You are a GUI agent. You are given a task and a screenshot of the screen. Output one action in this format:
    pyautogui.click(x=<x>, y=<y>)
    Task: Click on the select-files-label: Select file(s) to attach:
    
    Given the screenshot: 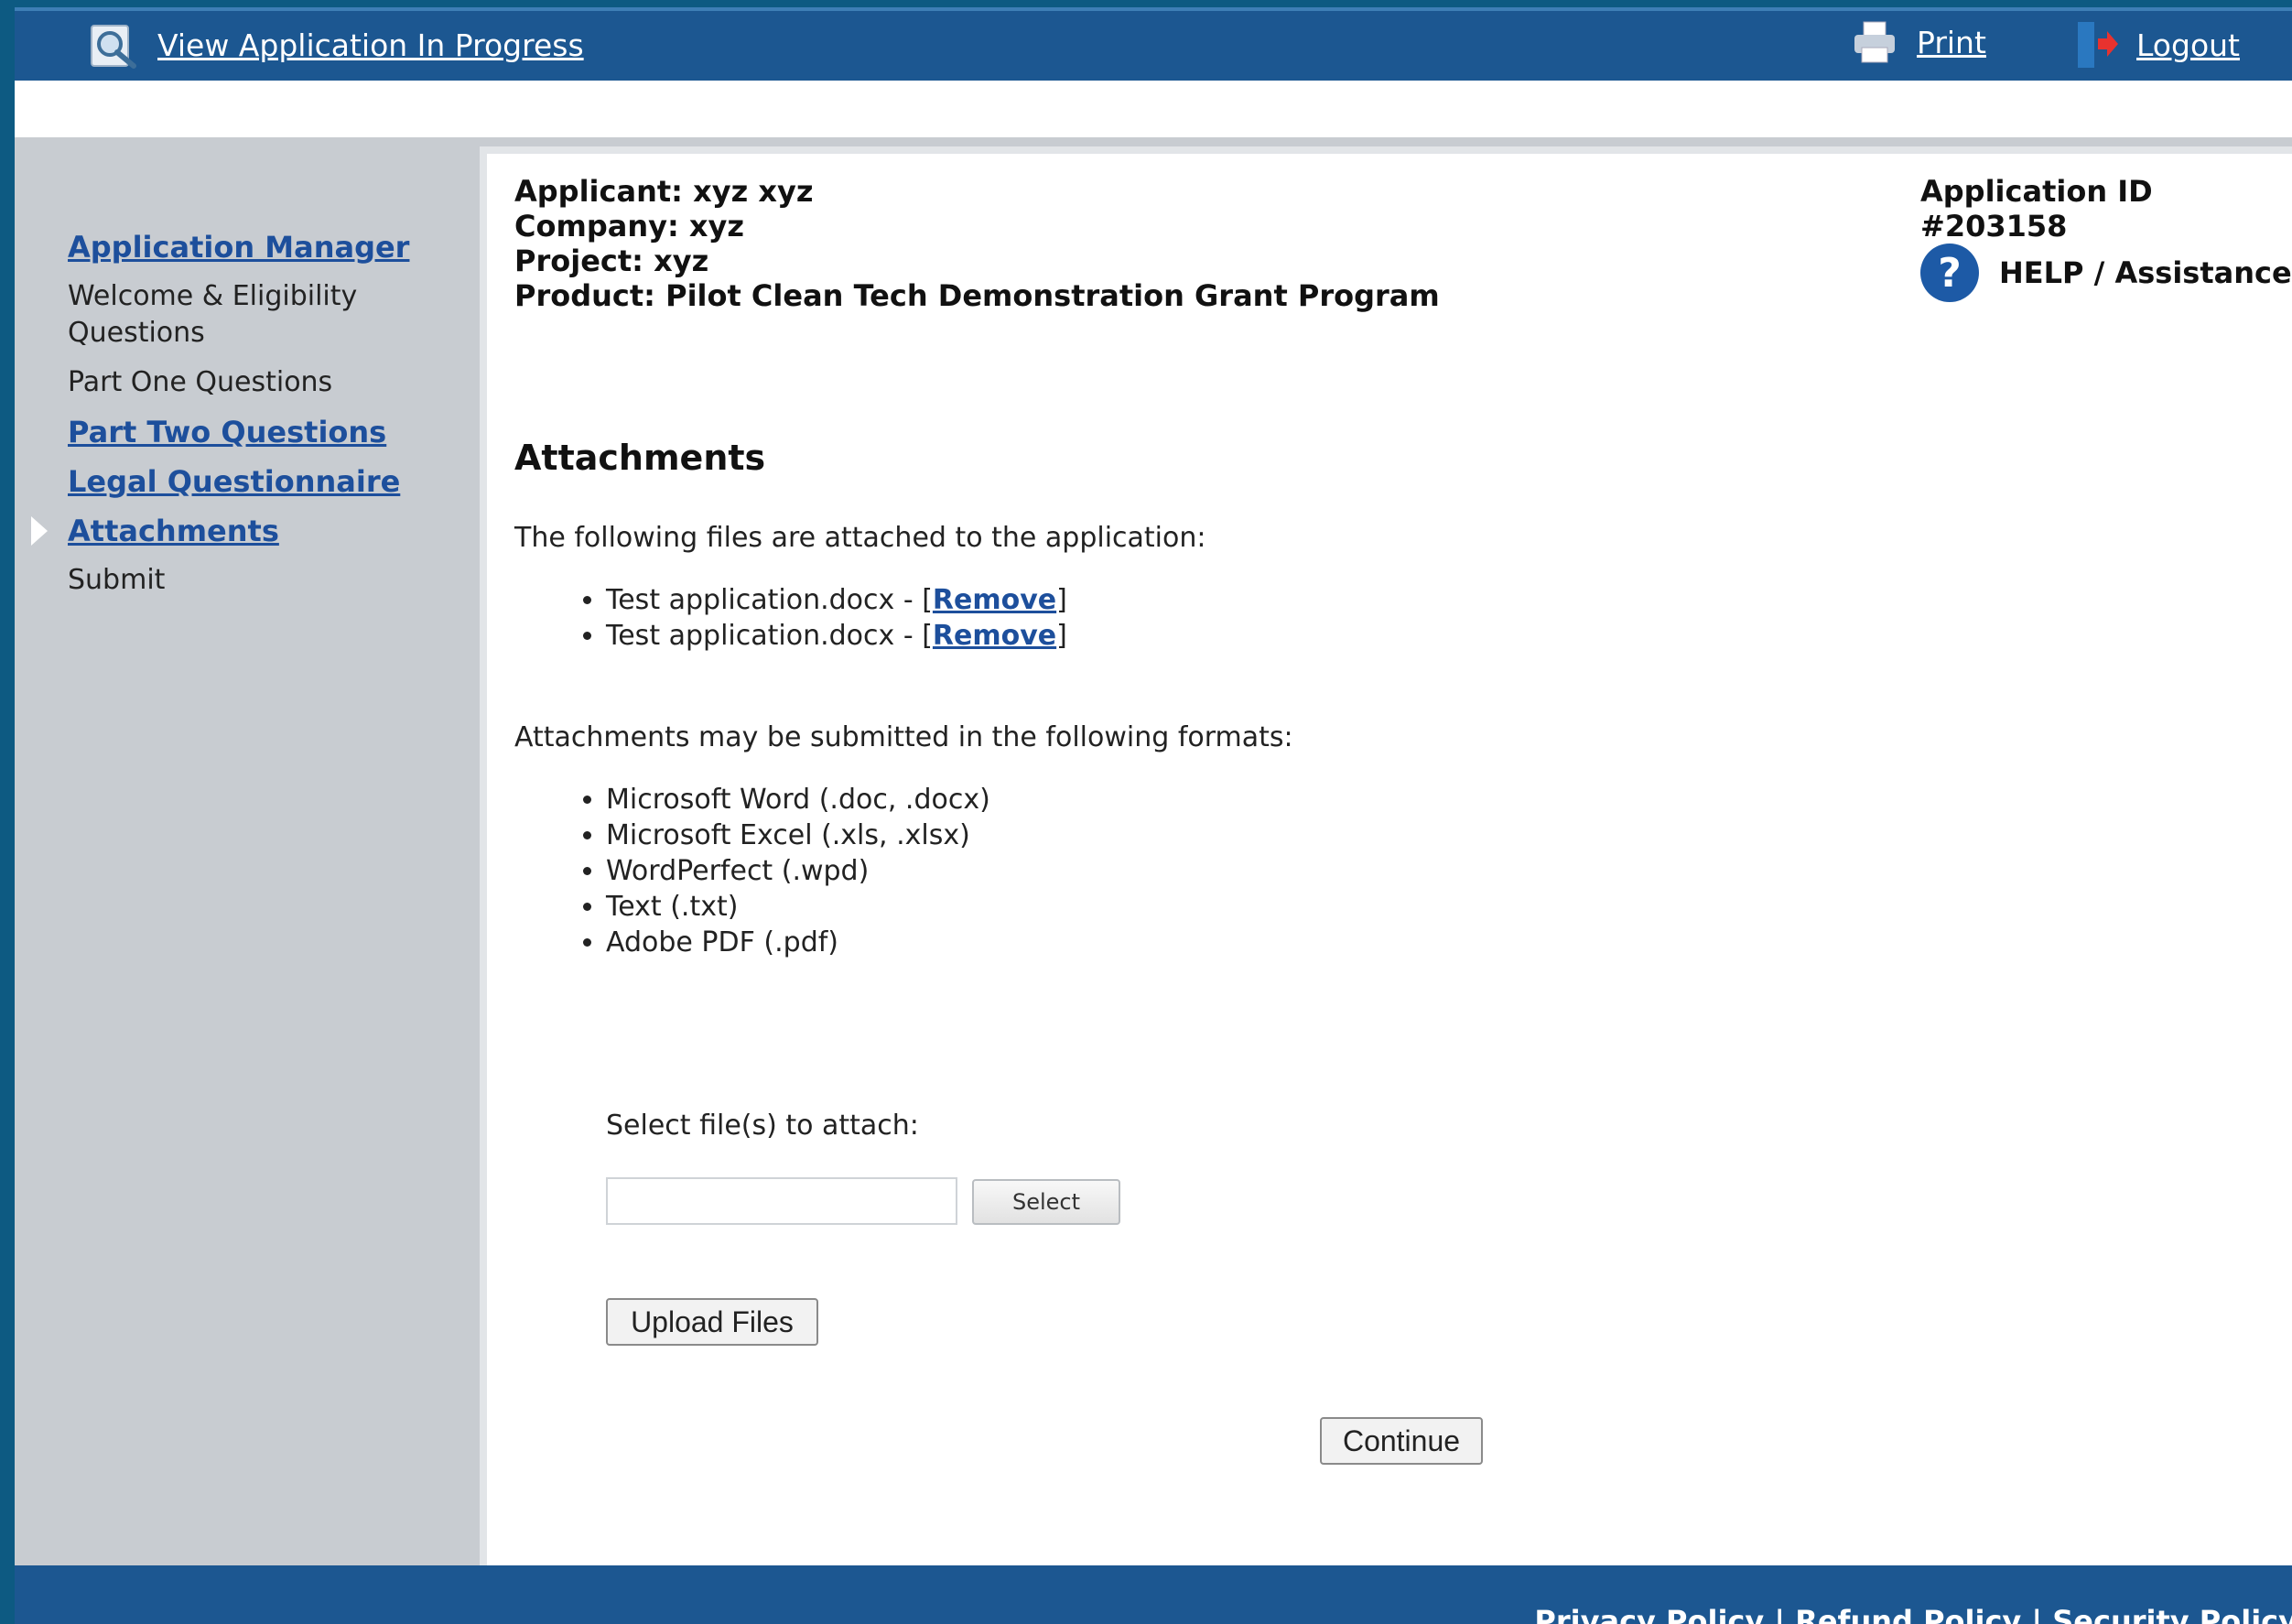 What is the action you would take?
    pyautogui.click(x=762, y=1126)
    